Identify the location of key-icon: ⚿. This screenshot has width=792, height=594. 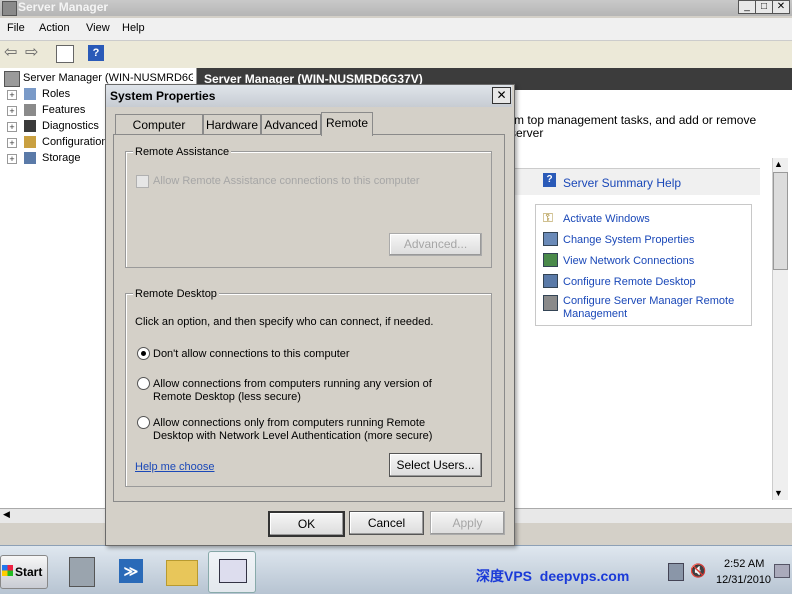
(548, 217).